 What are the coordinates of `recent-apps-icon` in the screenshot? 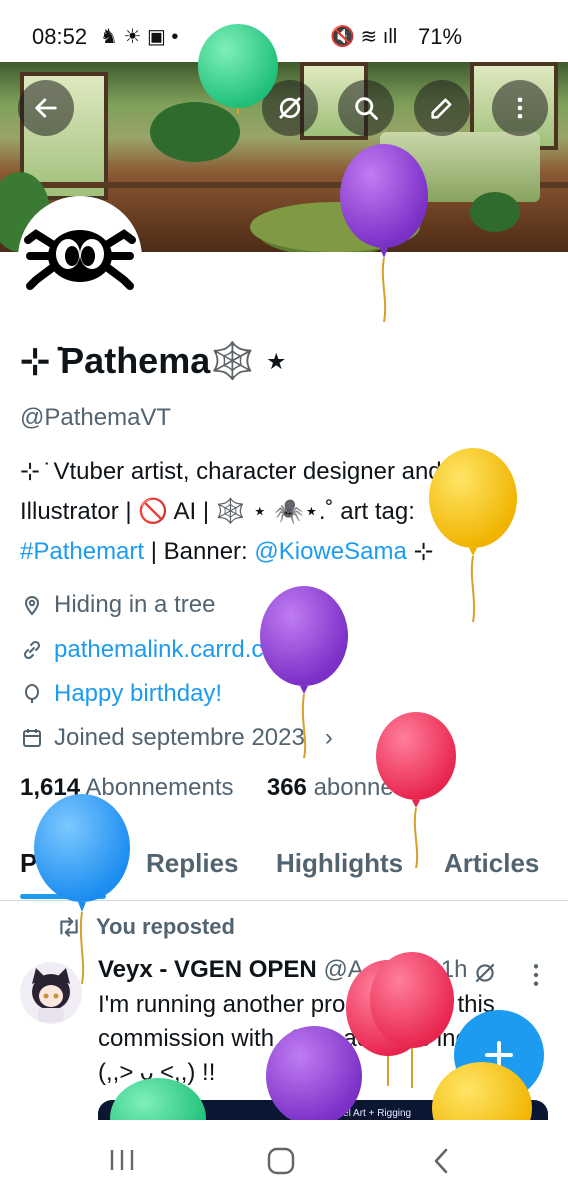 It's located at (122, 1160).